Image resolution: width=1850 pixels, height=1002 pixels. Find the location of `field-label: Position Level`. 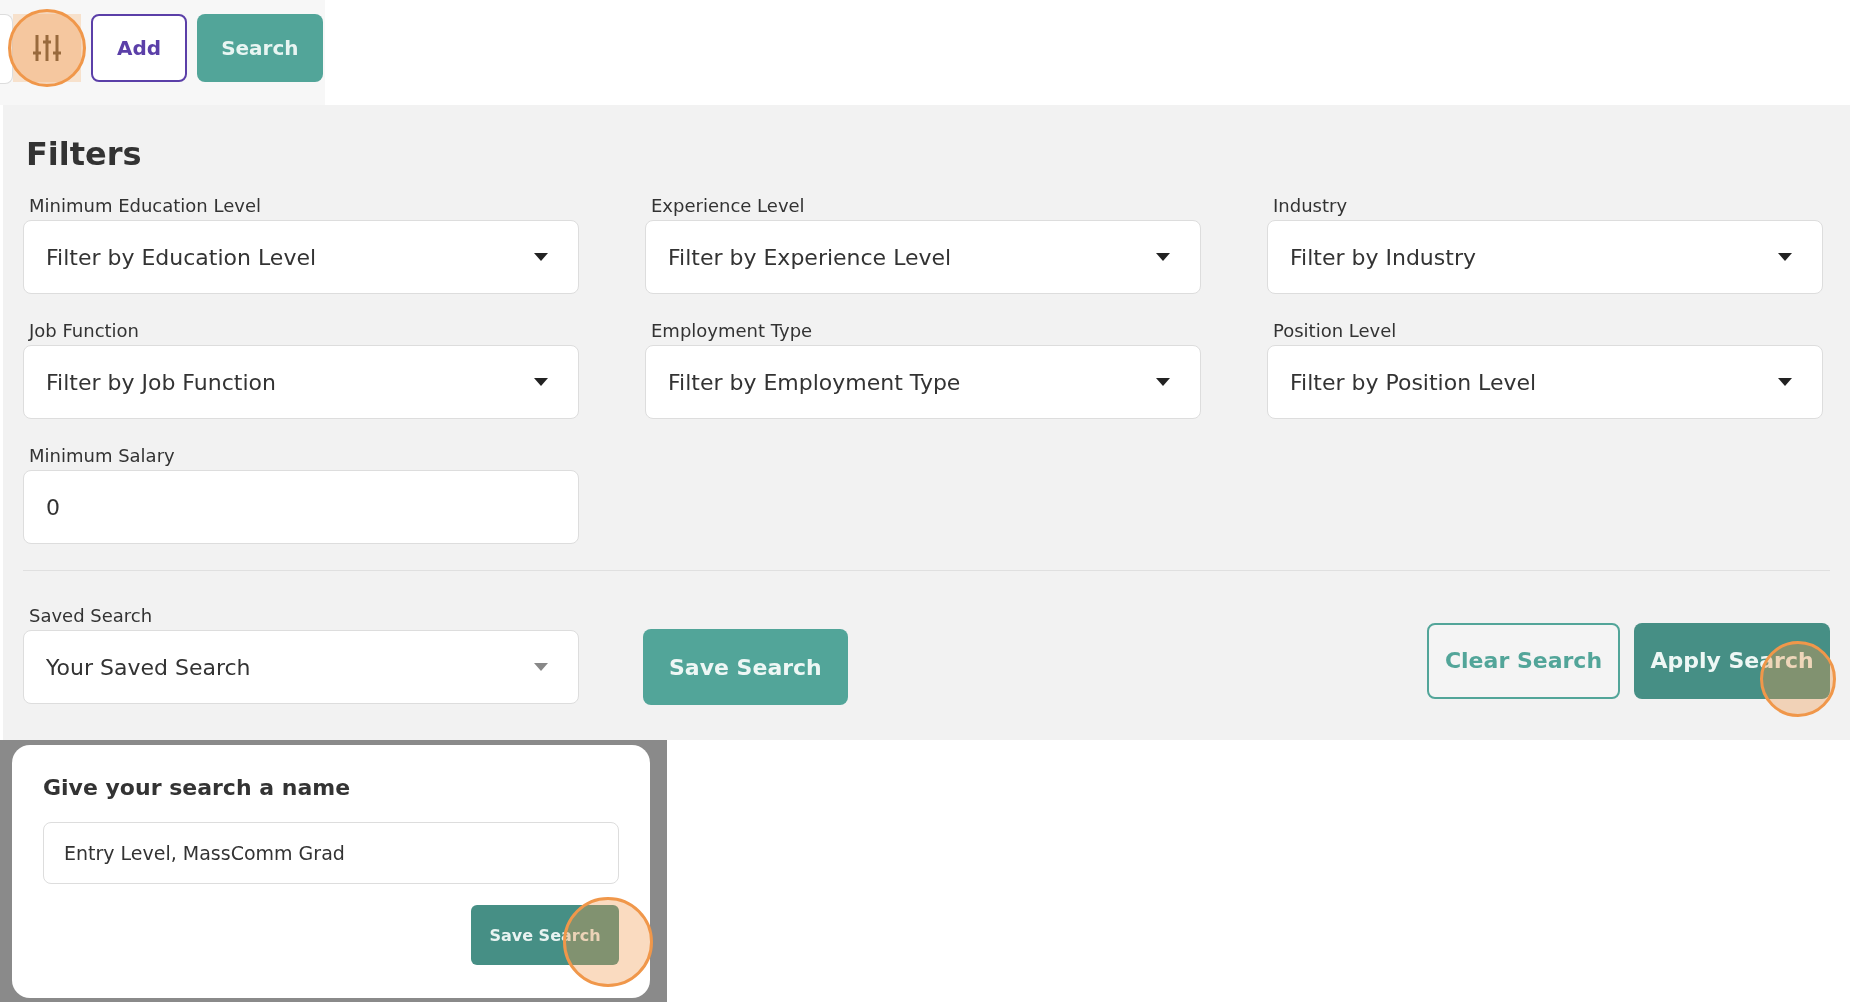

field-label: Position Level is located at coordinates (1335, 330).